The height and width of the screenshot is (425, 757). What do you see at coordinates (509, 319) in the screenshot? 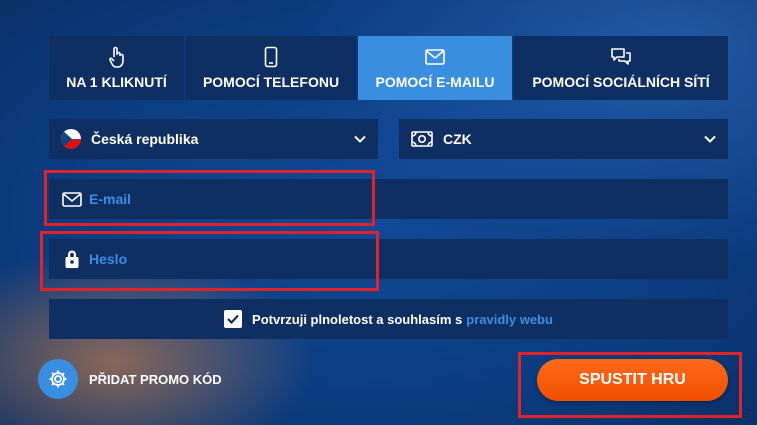
I see `terms-link: pravidly webu` at bounding box center [509, 319].